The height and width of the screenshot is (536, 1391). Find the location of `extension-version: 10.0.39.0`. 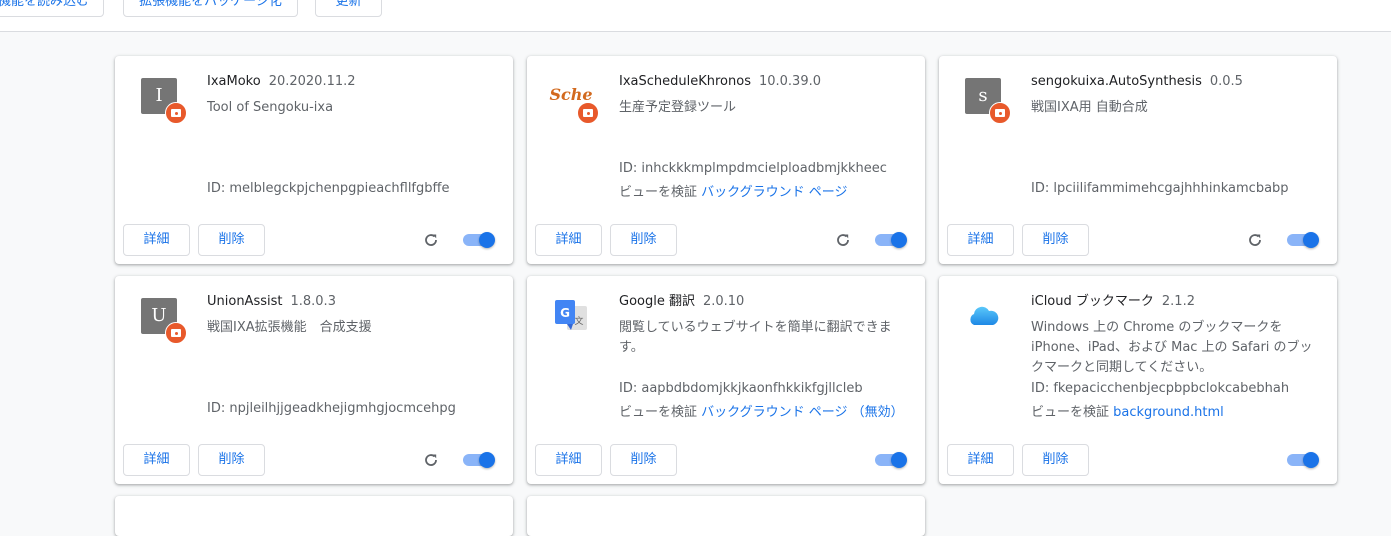

extension-version: 10.0.39.0 is located at coordinates (790, 81).